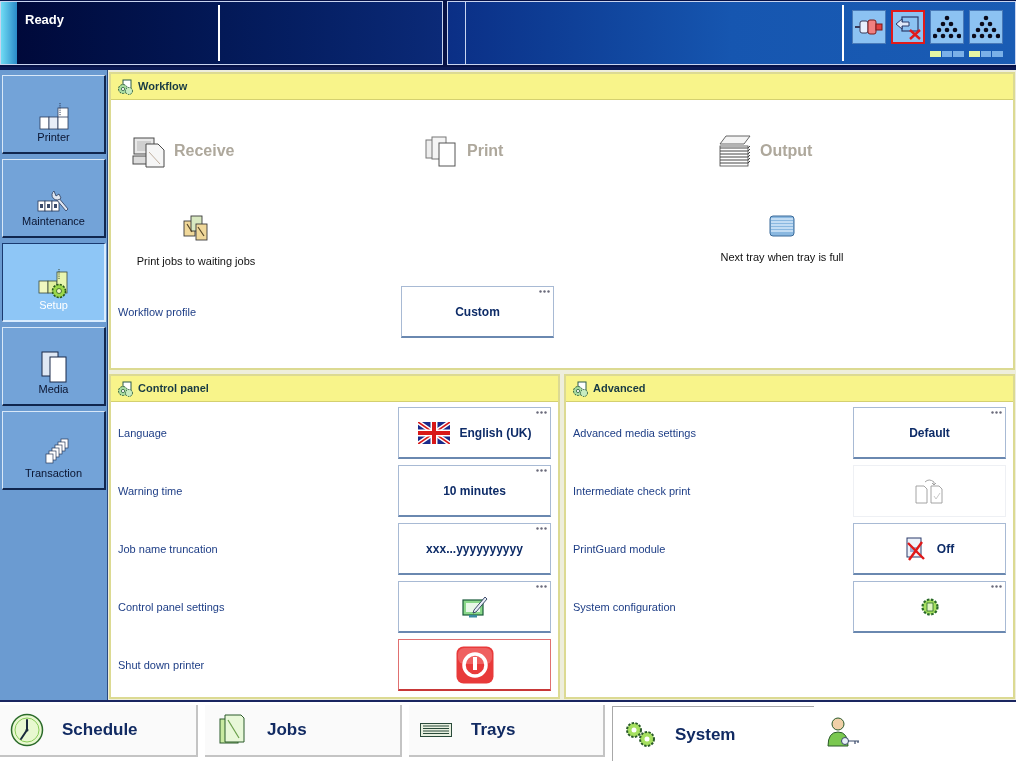 The height and width of the screenshot is (761, 1016). What do you see at coordinates (161, 665) in the screenshot?
I see `setting-label: Shut down printer` at bounding box center [161, 665].